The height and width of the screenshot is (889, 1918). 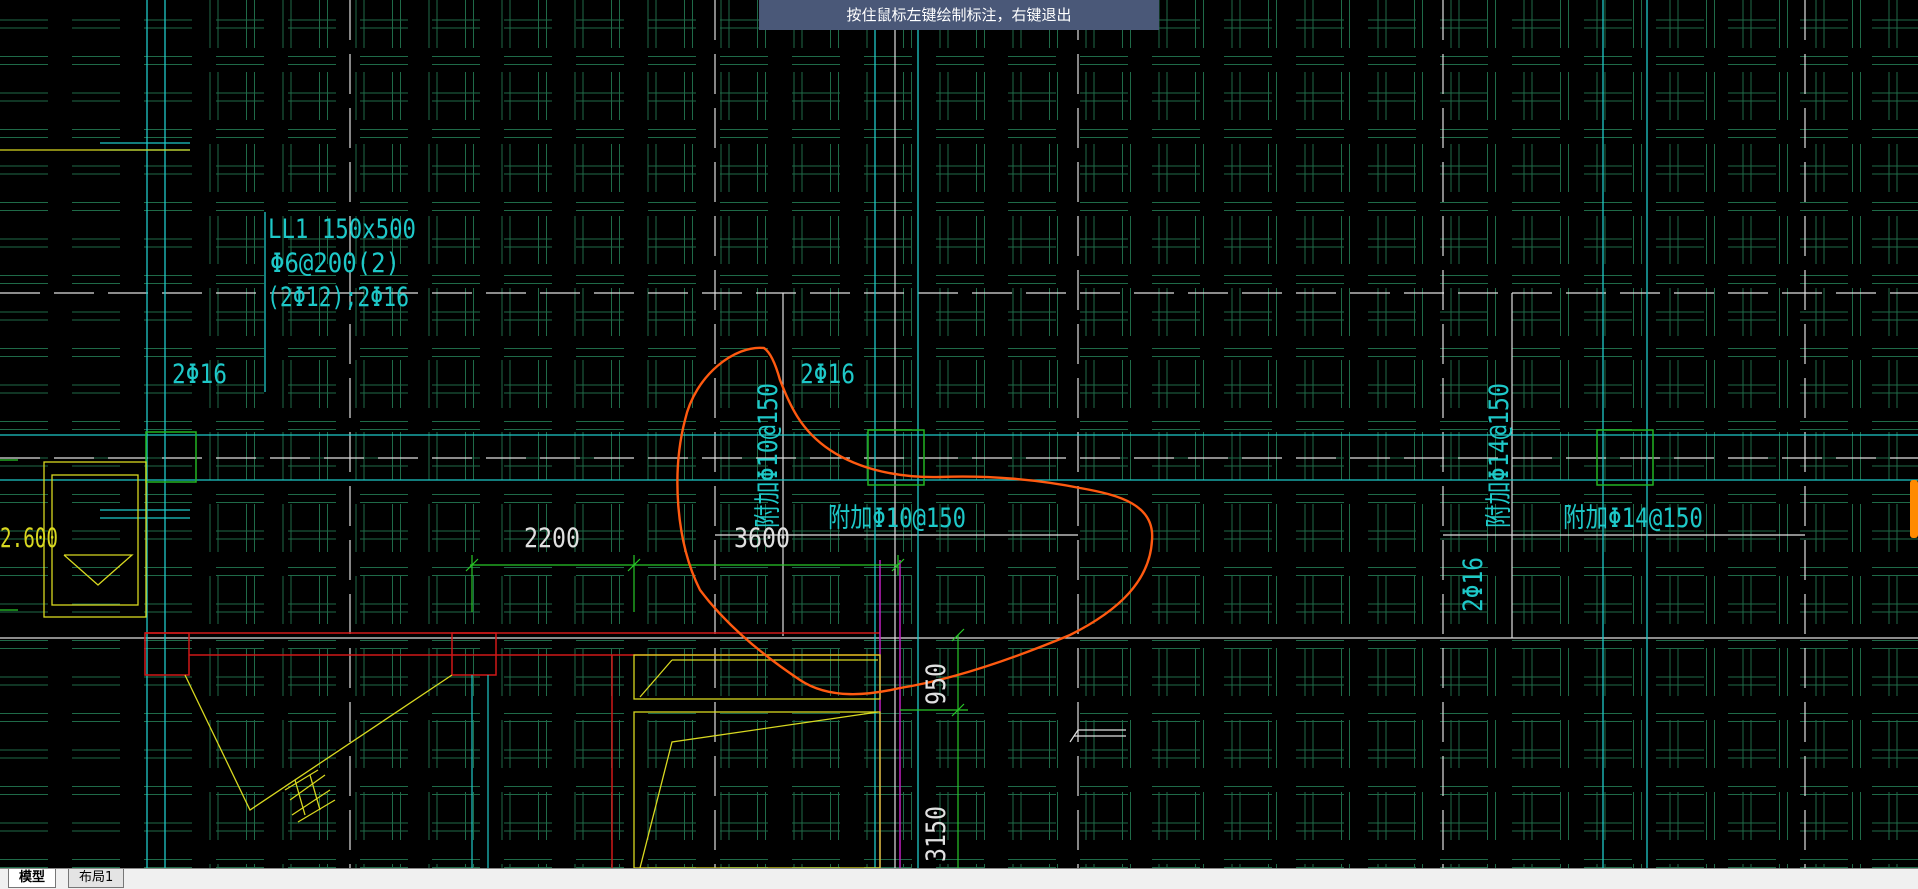 What do you see at coordinates (936, 834) in the screenshot?
I see `dim-3150: 3150` at bounding box center [936, 834].